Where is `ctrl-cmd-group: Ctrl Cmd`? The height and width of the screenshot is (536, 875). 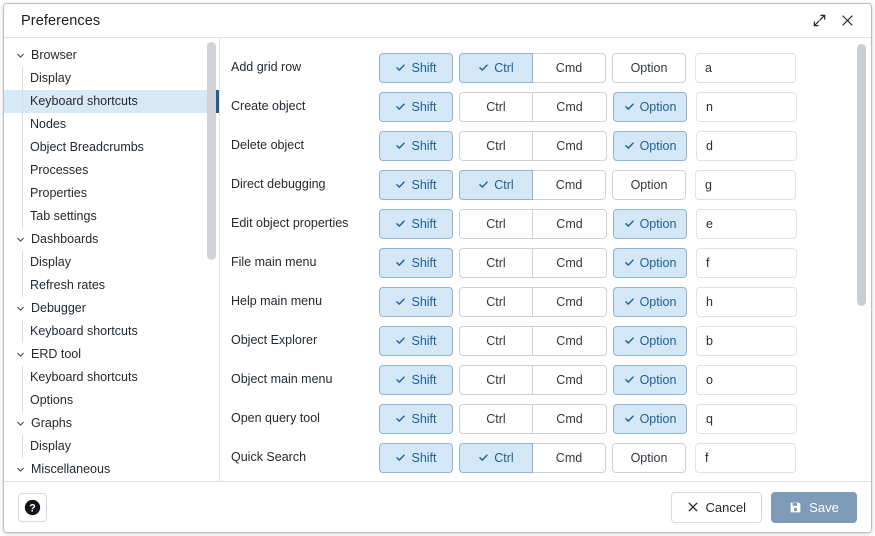 ctrl-cmd-group: Ctrl Cmd is located at coordinates (533, 418).